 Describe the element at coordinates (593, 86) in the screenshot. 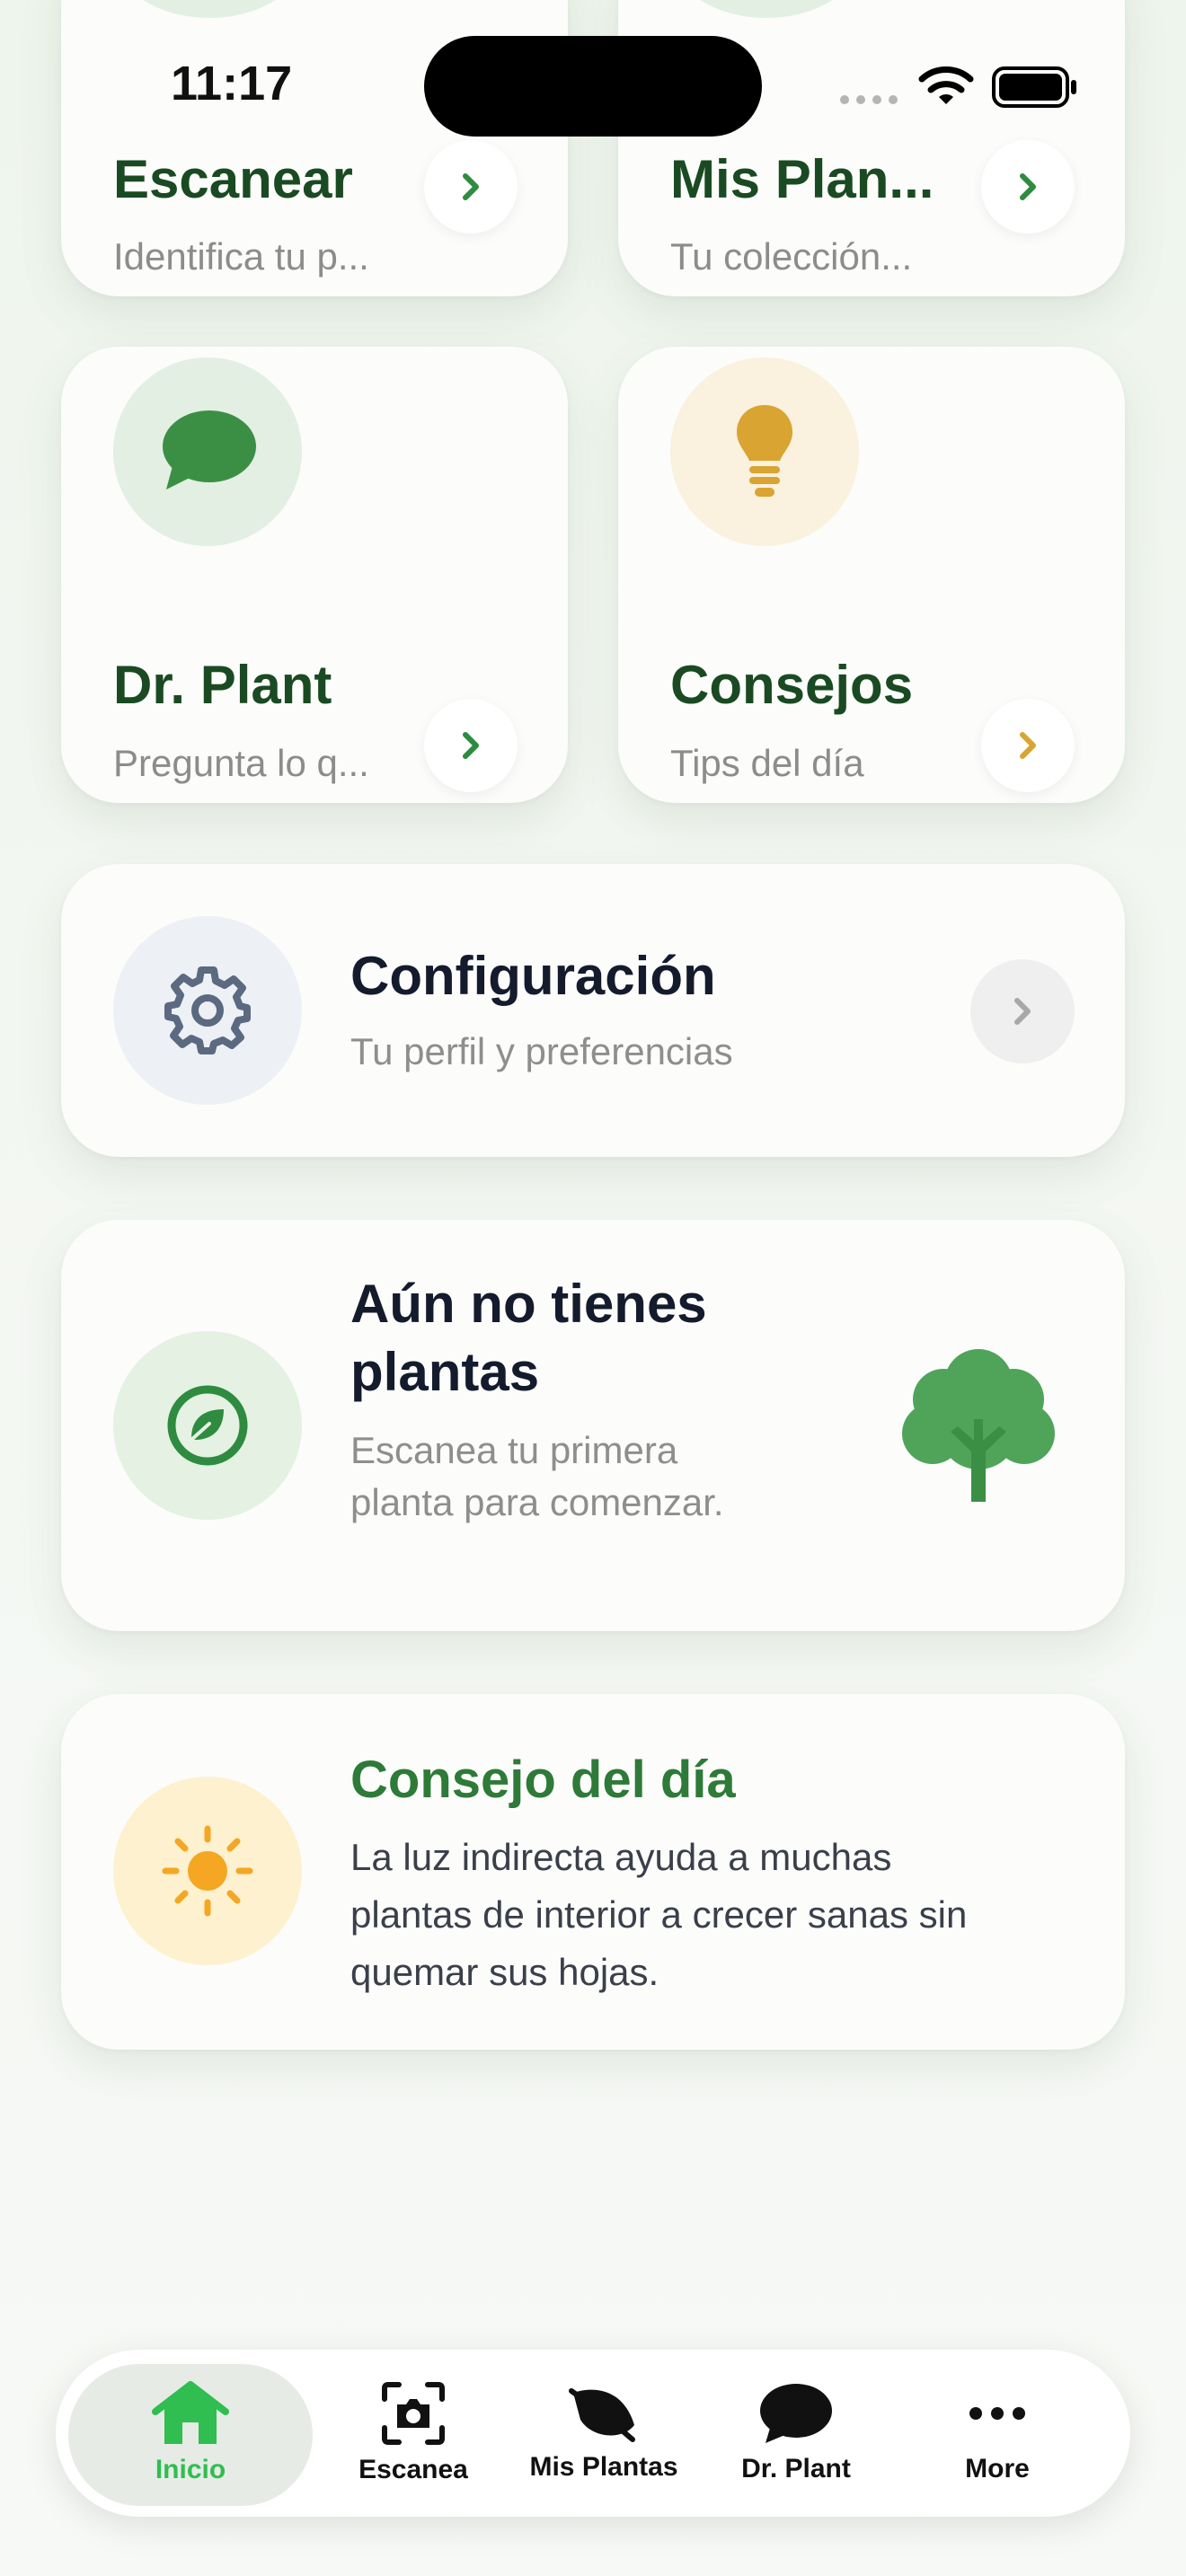

I see `dynamic-island` at that location.